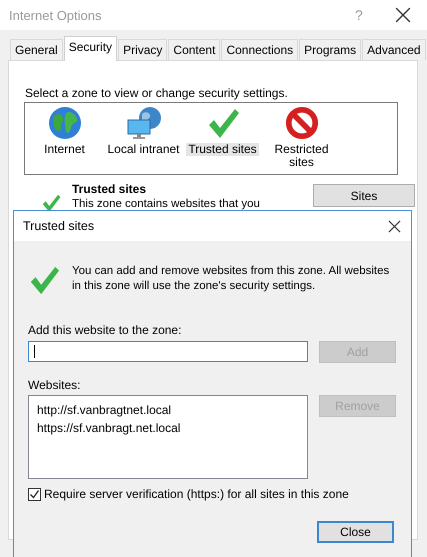  What do you see at coordinates (36, 49) in the screenshot?
I see `tab: General` at bounding box center [36, 49].